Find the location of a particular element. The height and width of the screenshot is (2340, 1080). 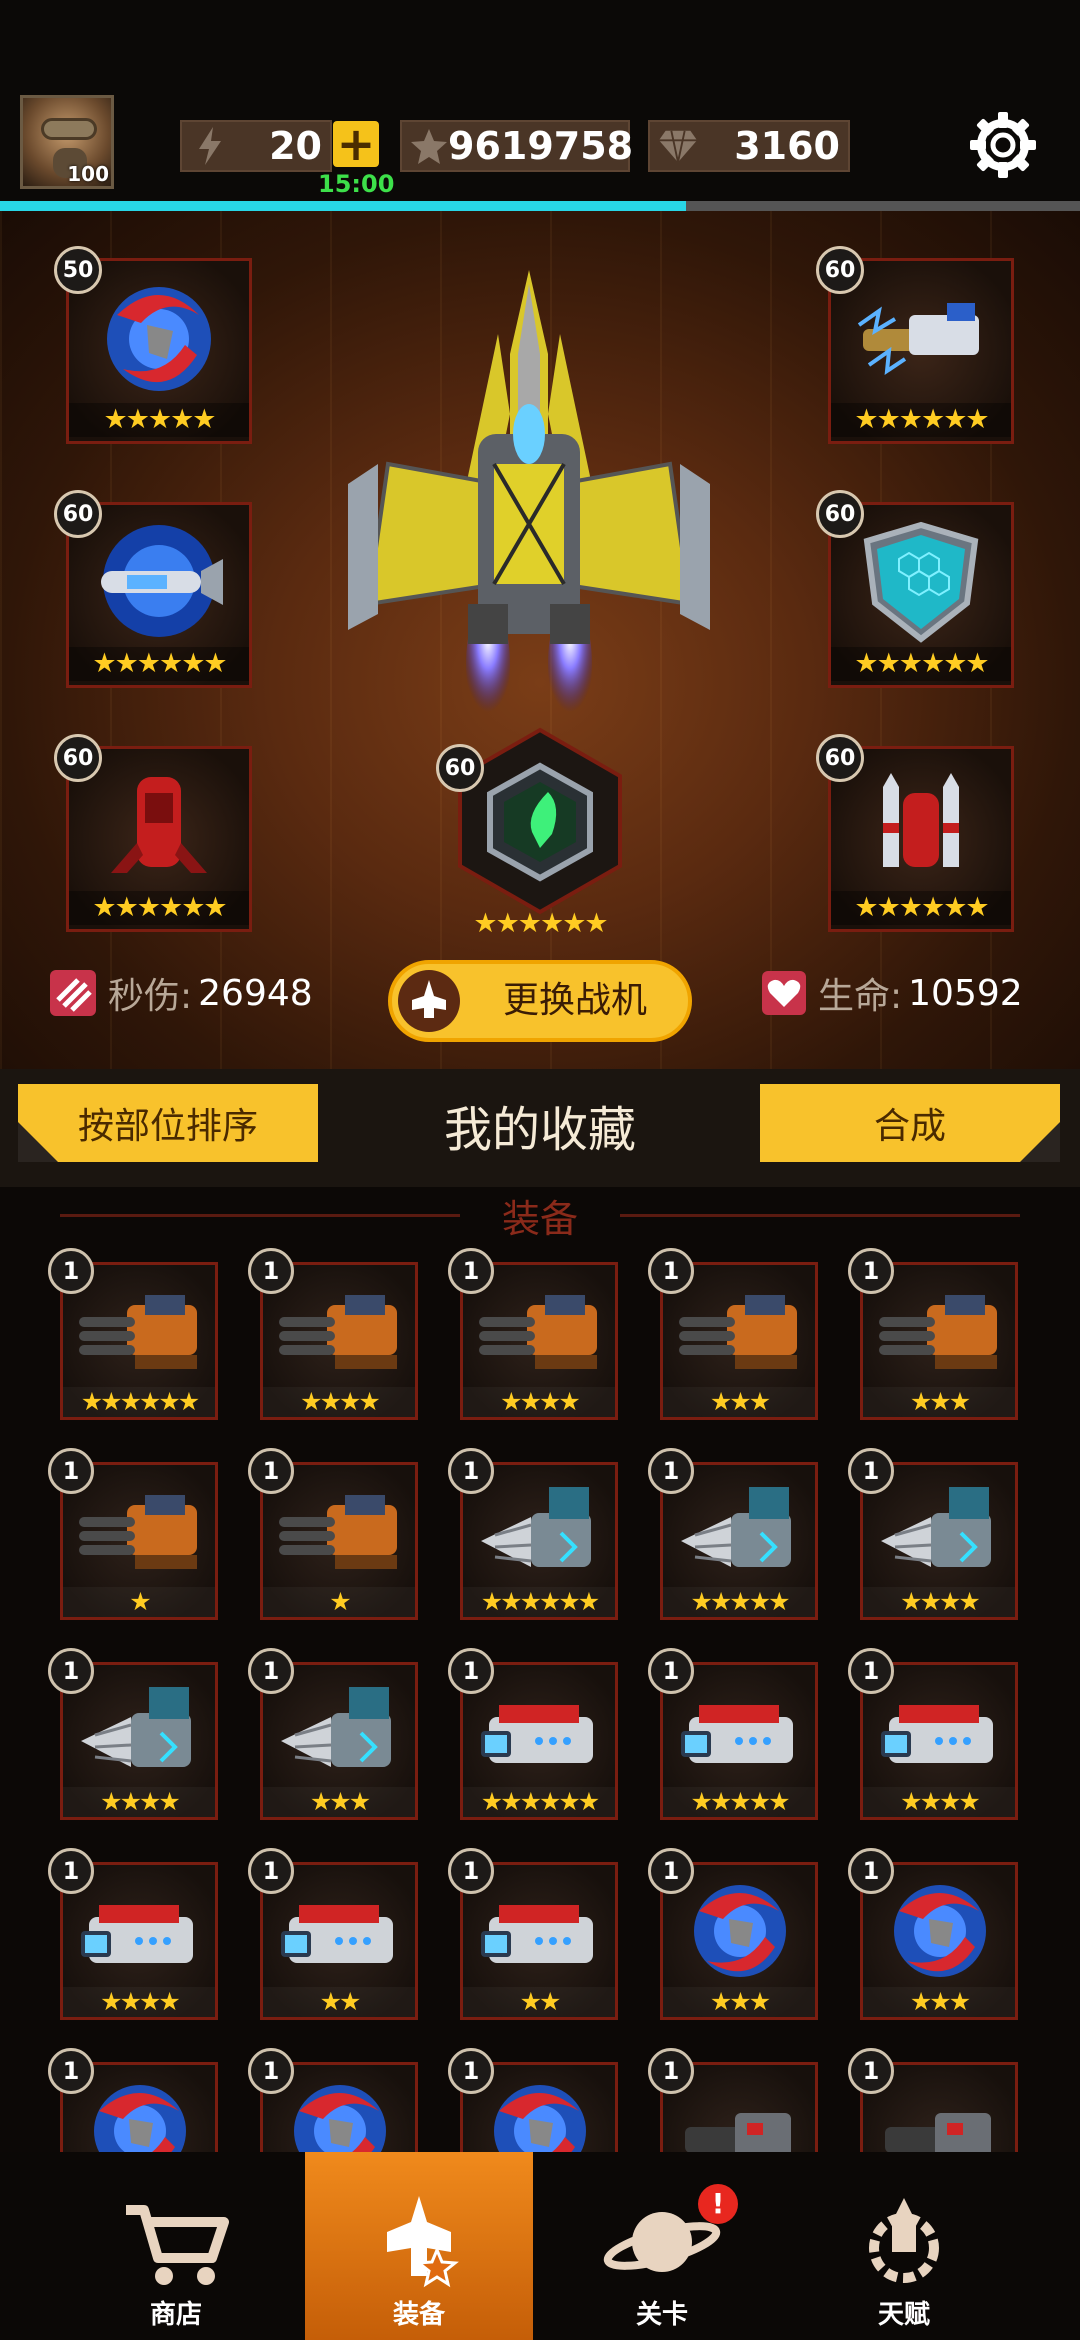

sort-by-part-label: 按部位排序 is located at coordinates (167, 1126).